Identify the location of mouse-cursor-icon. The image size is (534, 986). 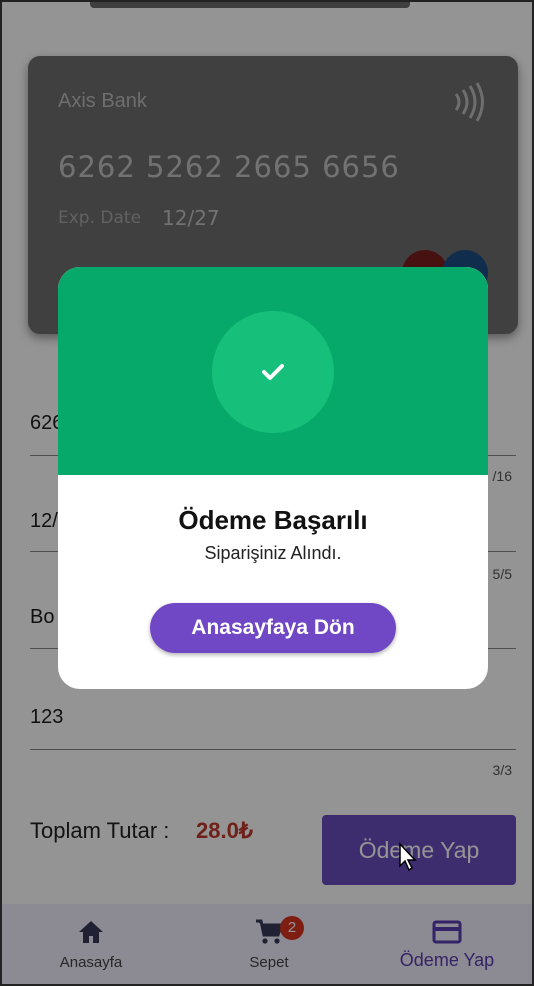
(408, 857).